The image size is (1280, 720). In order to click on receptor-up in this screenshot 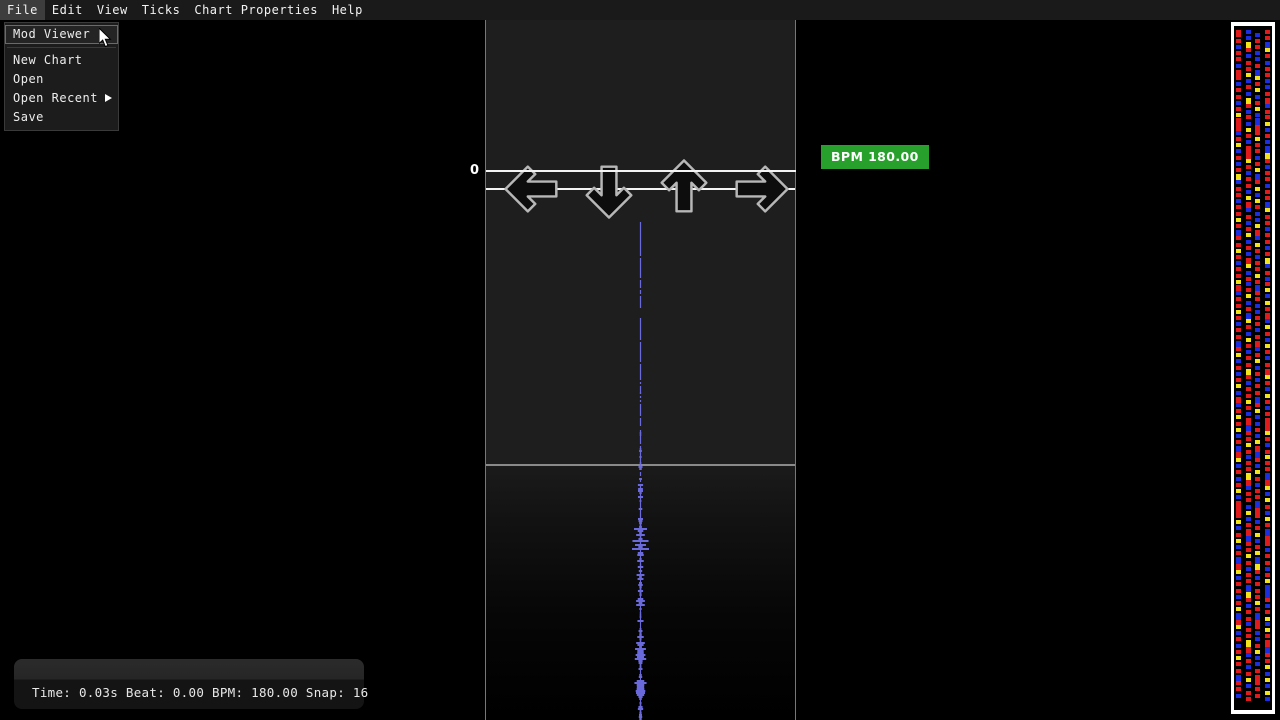, I will do `click(684, 189)`.